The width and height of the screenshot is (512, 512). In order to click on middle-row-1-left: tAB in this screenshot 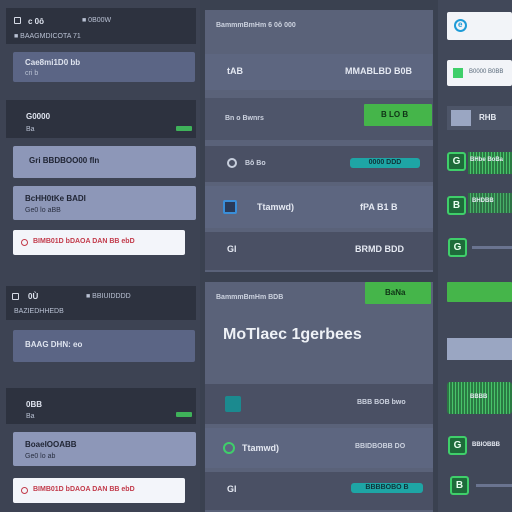, I will do `click(235, 71)`.